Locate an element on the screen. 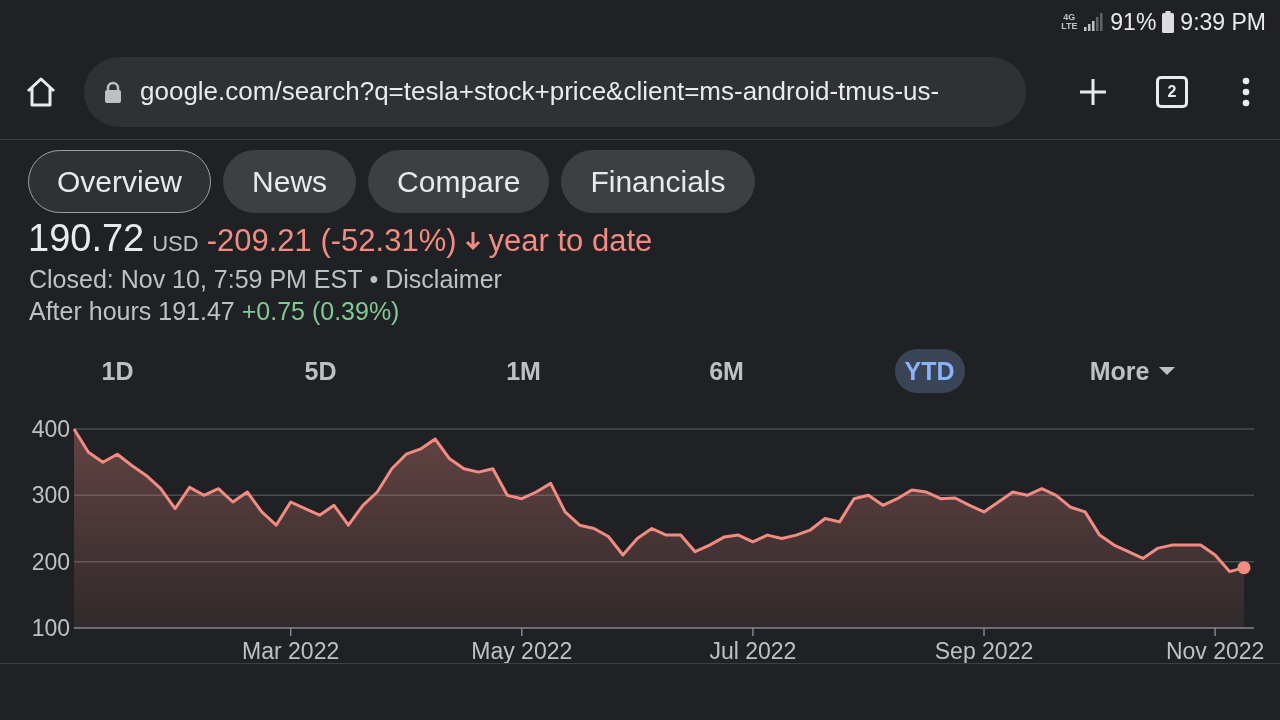  range-tab: 5D is located at coordinates (320, 371).